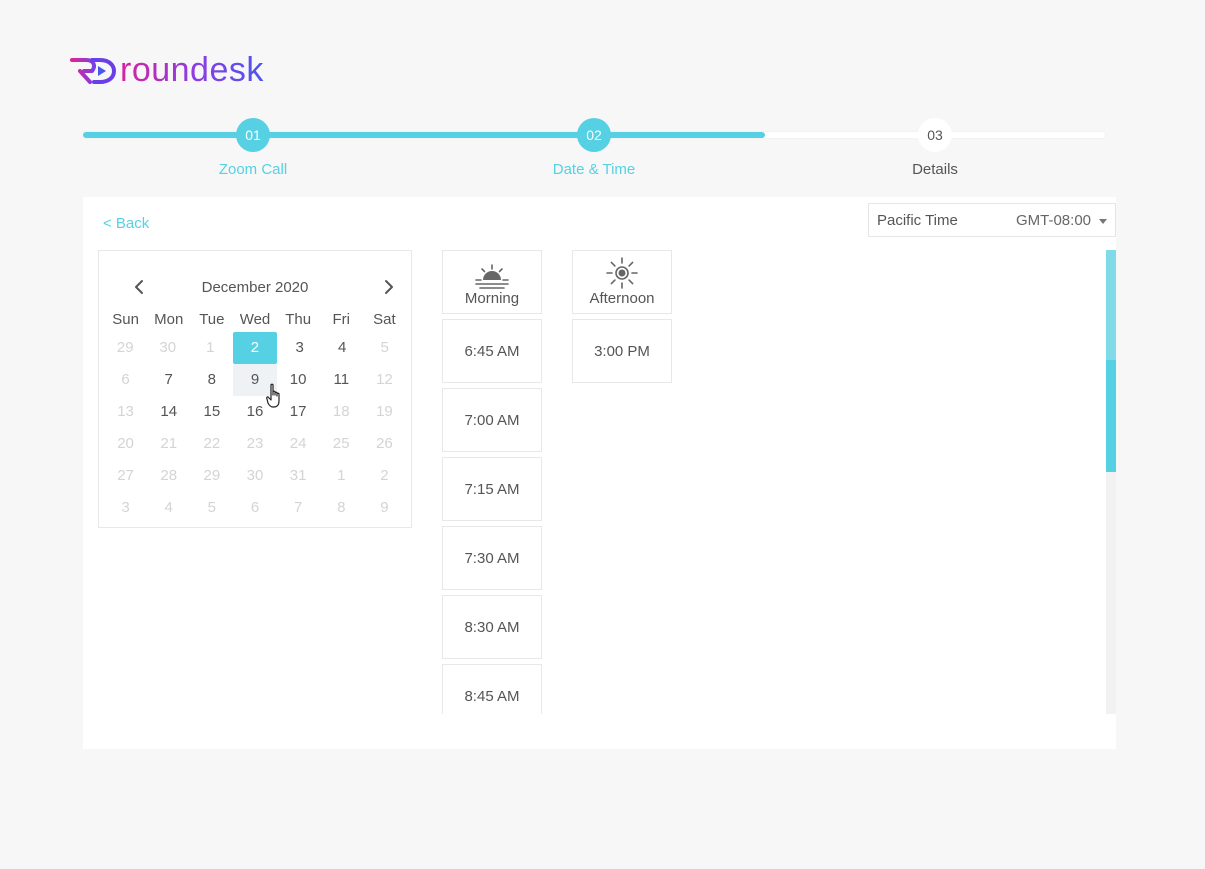  What do you see at coordinates (1103, 221) in the screenshot?
I see `caret-down-icon` at bounding box center [1103, 221].